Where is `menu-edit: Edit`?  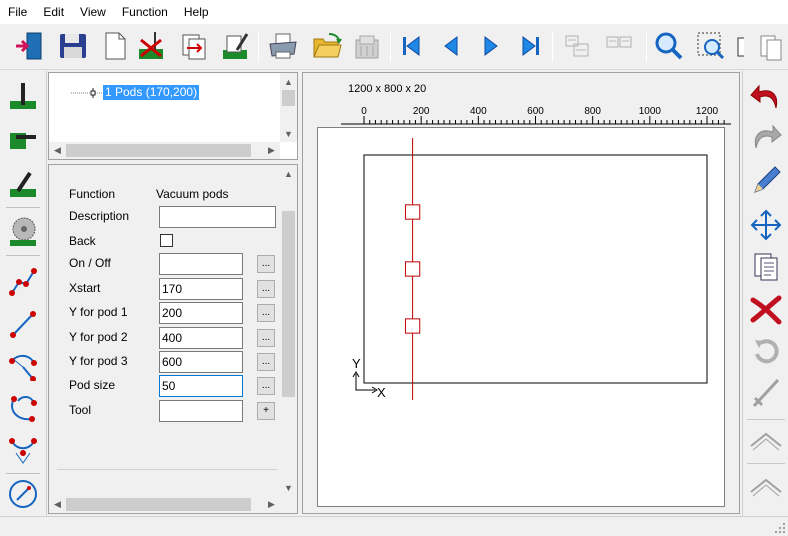 menu-edit: Edit is located at coordinates (53, 12).